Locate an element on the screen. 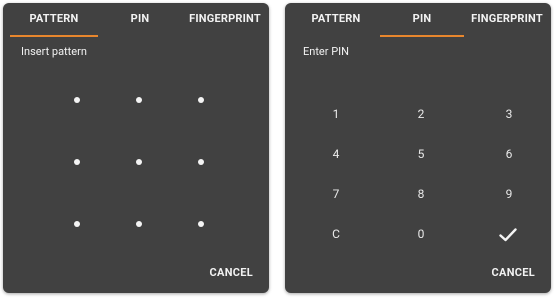 The height and width of the screenshot is (298, 554). key-9: 9 is located at coordinates (509, 194).